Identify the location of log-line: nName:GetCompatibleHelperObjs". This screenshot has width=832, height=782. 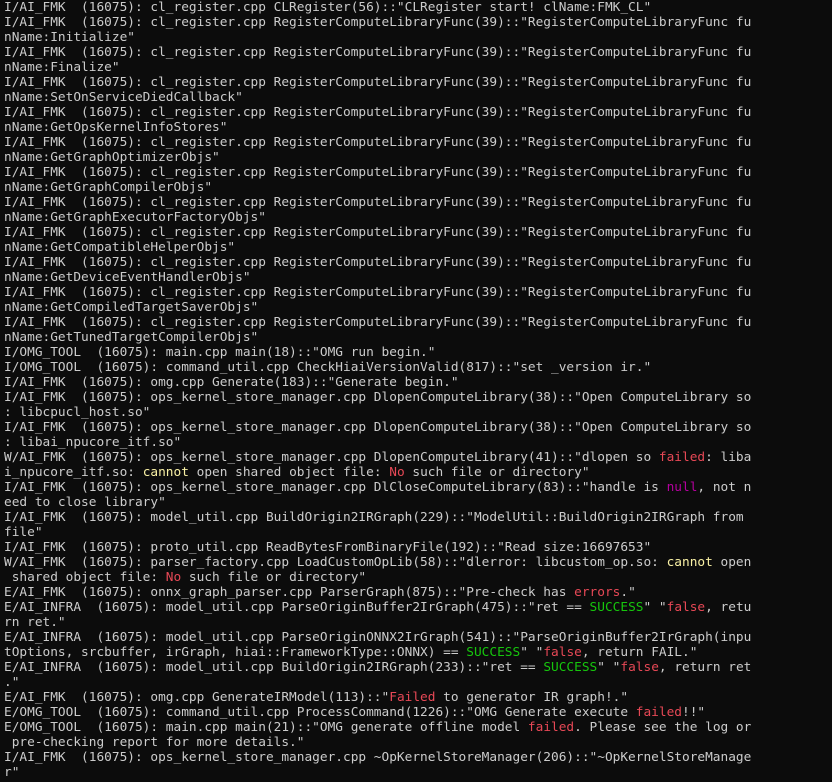
(418, 247).